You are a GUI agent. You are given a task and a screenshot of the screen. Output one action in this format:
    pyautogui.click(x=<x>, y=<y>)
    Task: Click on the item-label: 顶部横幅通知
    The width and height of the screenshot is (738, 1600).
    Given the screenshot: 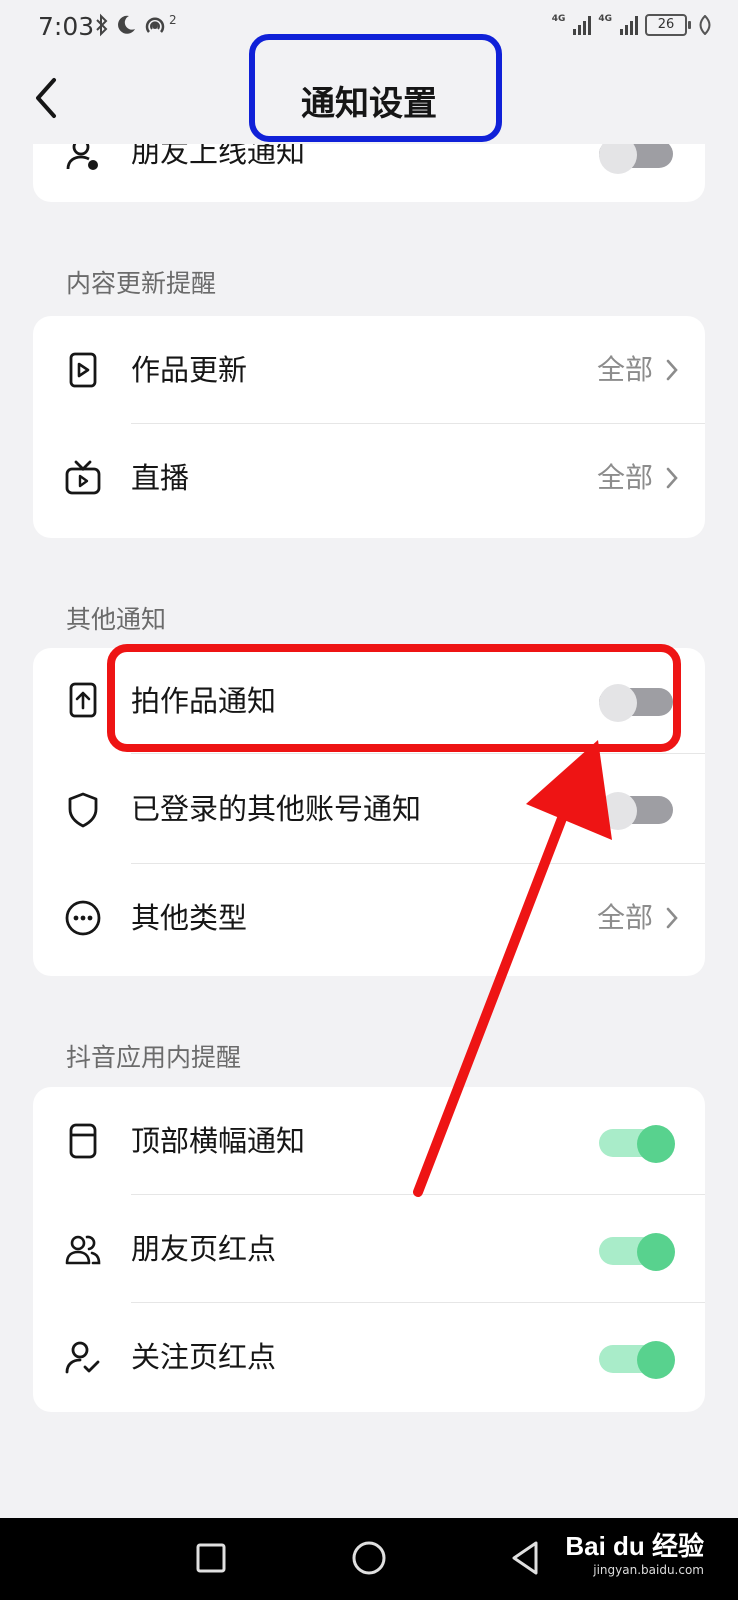 What is the action you would take?
    pyautogui.click(x=218, y=1141)
    